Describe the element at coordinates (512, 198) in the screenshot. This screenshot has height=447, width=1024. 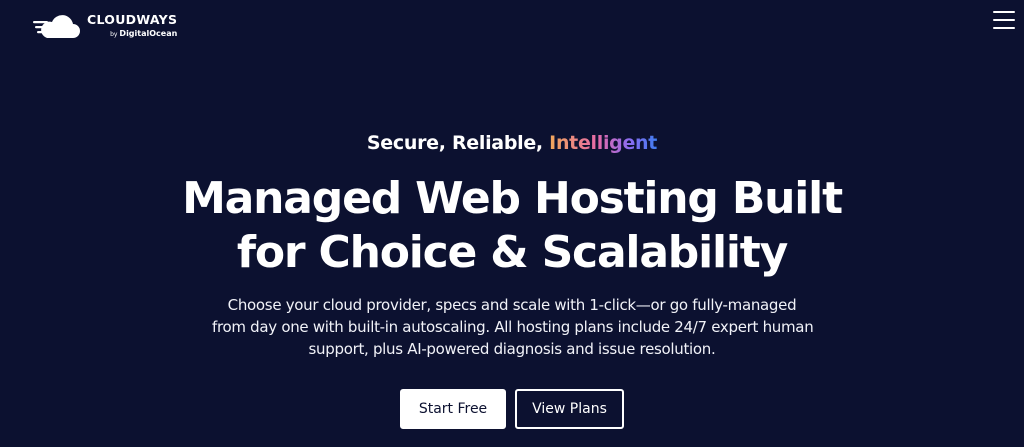
I see `headline-line-1: Managed Web Hosting Built` at that location.